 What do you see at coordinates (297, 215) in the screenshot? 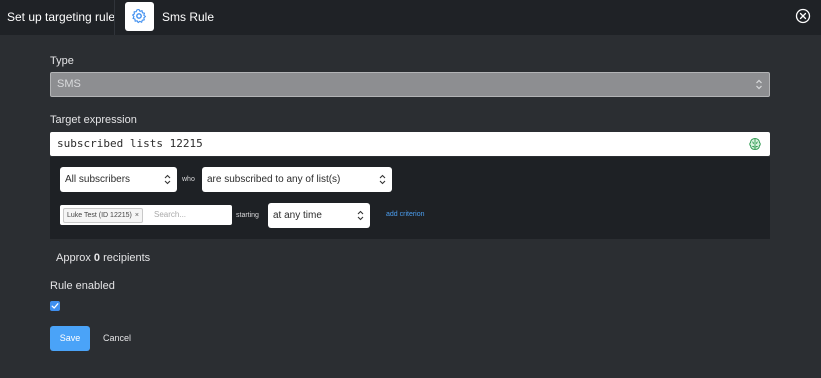
I see `time-select-value: at any time` at bounding box center [297, 215].